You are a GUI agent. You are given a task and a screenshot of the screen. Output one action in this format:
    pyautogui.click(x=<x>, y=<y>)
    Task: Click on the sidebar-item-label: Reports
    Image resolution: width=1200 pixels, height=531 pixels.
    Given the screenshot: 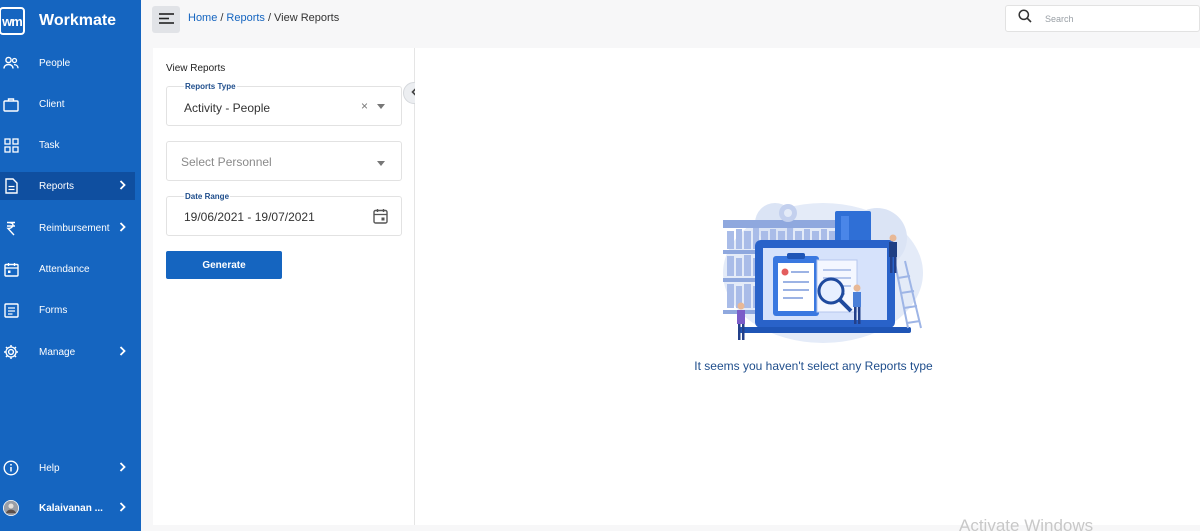 What is the action you would take?
    pyautogui.click(x=57, y=186)
    